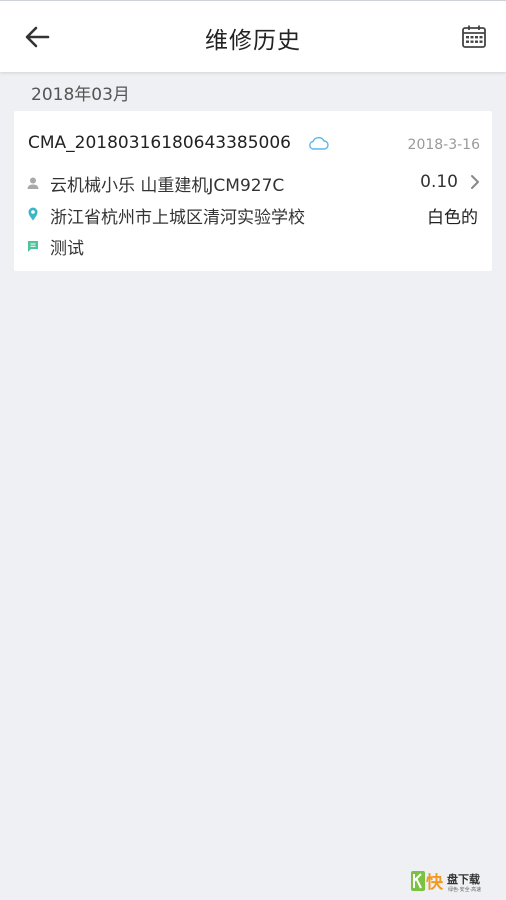 This screenshot has width=506, height=900. I want to click on calendar-button, so click(474, 37).